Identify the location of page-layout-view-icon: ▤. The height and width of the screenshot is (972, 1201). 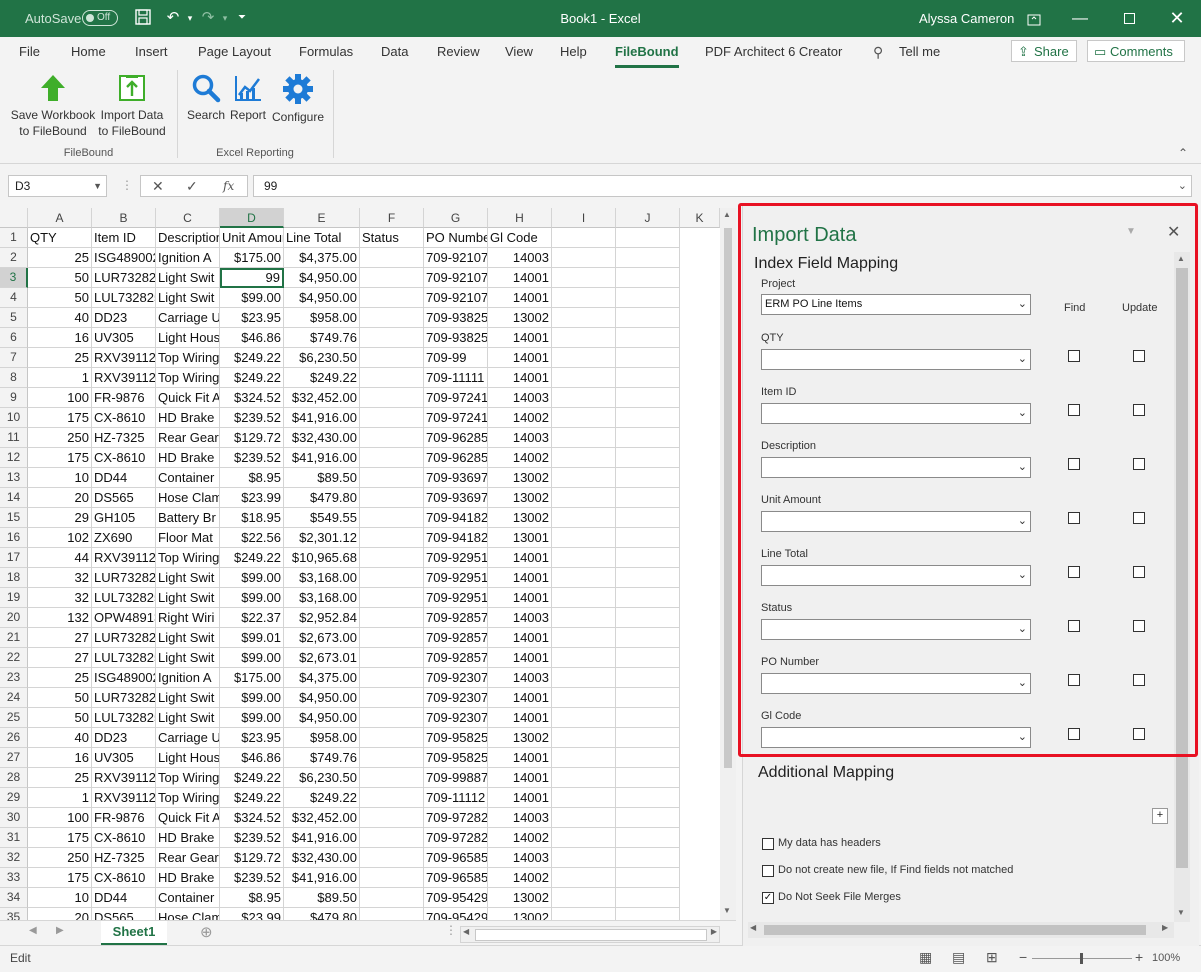
(958, 957).